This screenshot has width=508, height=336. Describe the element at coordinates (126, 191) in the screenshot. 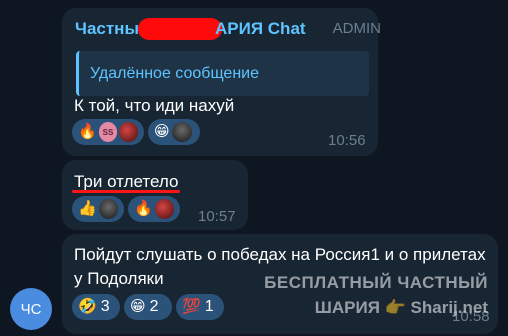

I see `red-underline` at that location.